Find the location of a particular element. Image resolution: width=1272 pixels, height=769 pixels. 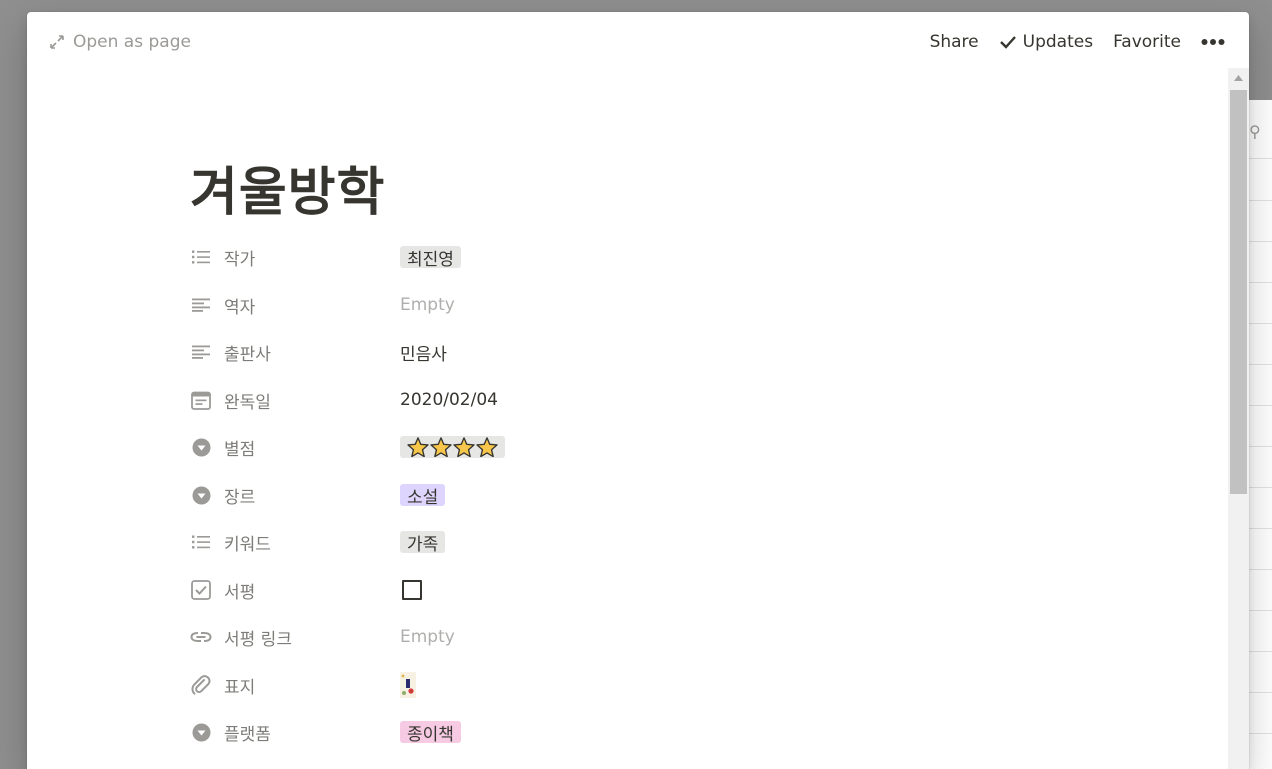

property-value: 종이책 is located at coordinates (430, 732).